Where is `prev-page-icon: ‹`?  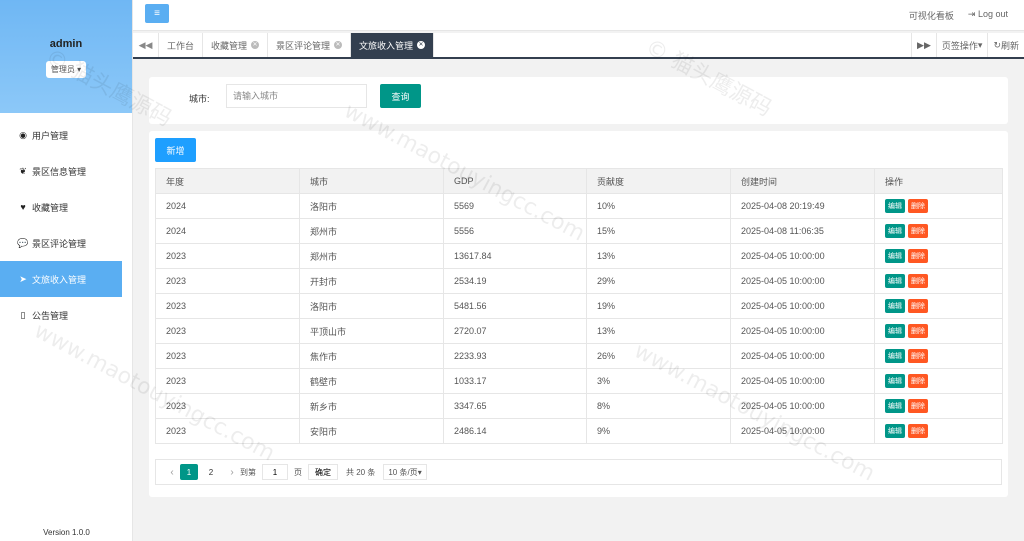 prev-page-icon: ‹ is located at coordinates (172, 472).